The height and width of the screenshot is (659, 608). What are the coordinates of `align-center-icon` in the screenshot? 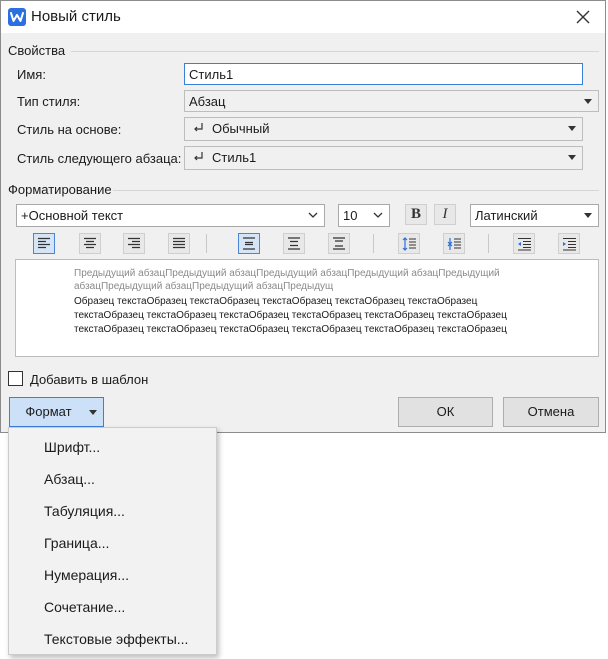 It's located at (90, 243).